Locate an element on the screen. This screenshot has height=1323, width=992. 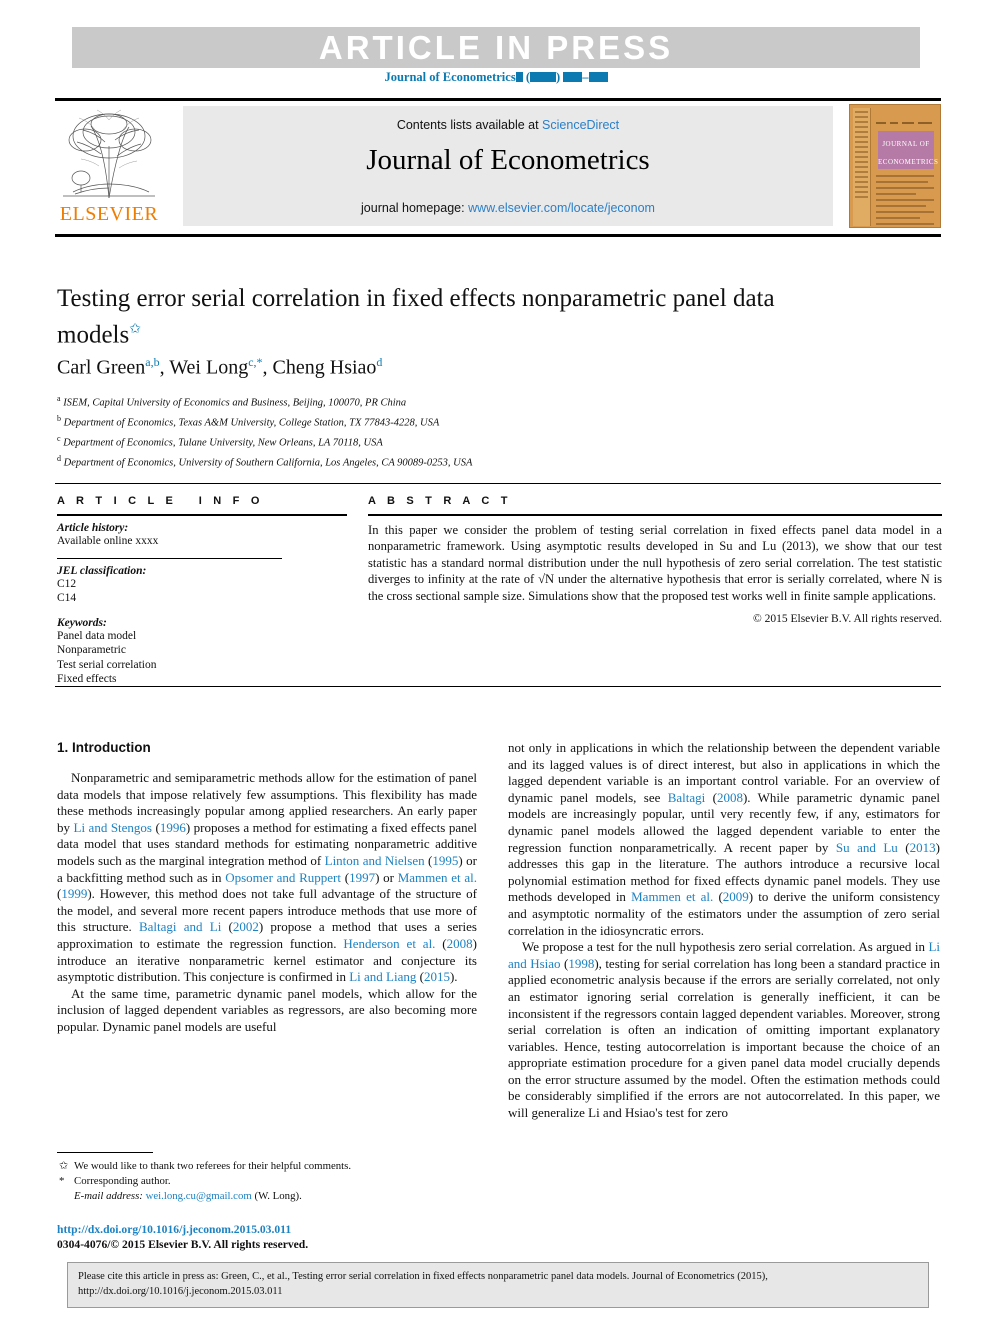
email-link: wei.long.cu@gmail.com is located at coordinates (199, 1196).